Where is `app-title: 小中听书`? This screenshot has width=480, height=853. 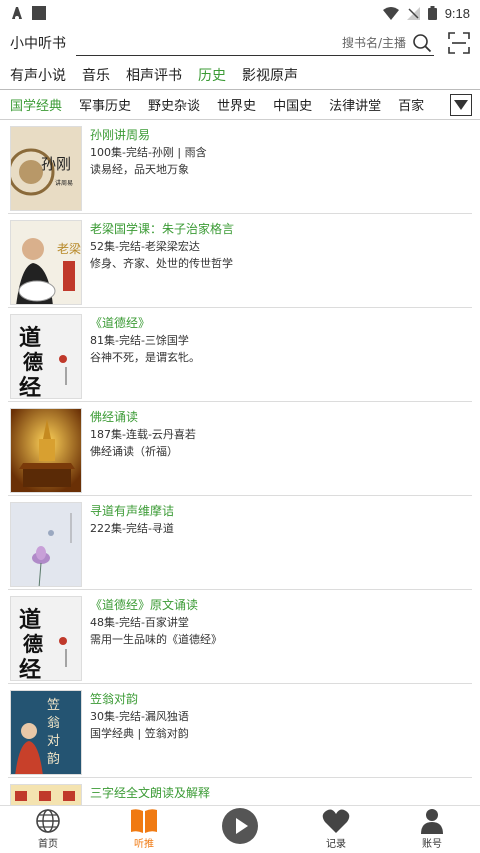
app-title: 小中听书 is located at coordinates (38, 44).